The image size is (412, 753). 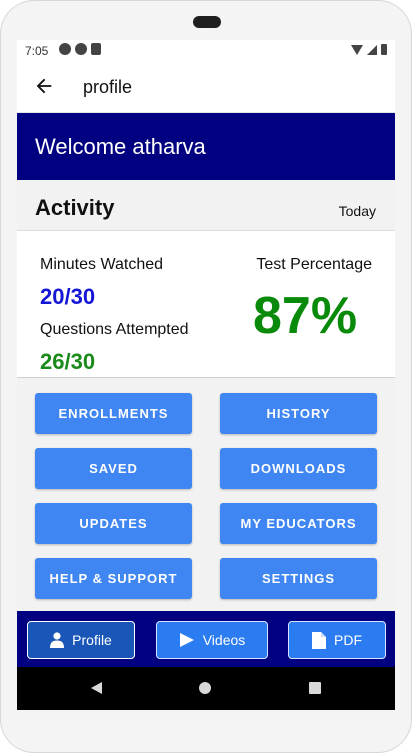 What do you see at coordinates (314, 264) in the screenshot?
I see `test-percentage-label: Test Percentage` at bounding box center [314, 264].